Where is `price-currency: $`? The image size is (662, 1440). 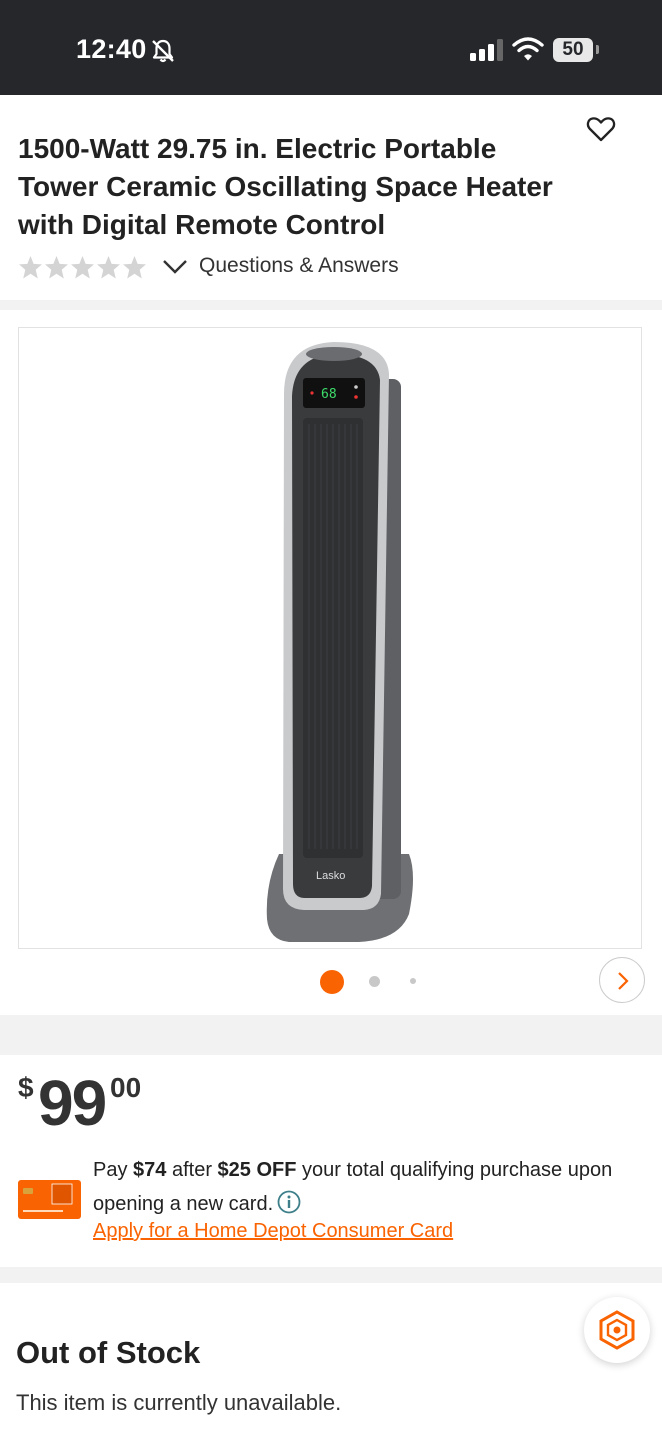
price-currency: $ is located at coordinates (26, 1087).